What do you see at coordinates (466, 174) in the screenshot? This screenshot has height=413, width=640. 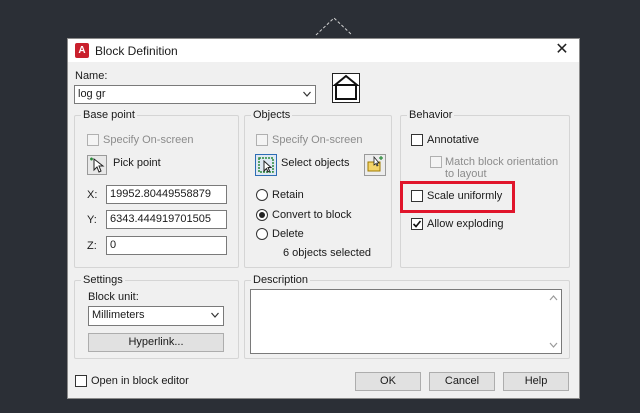 I see `match-orientation-label-line2: to layout` at bounding box center [466, 174].